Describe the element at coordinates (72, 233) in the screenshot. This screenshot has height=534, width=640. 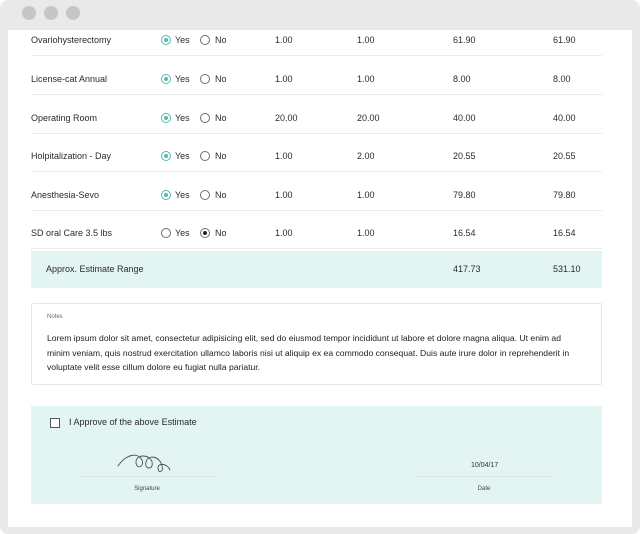
I see `item-name: SD oral Care 3.5 lbs` at that location.